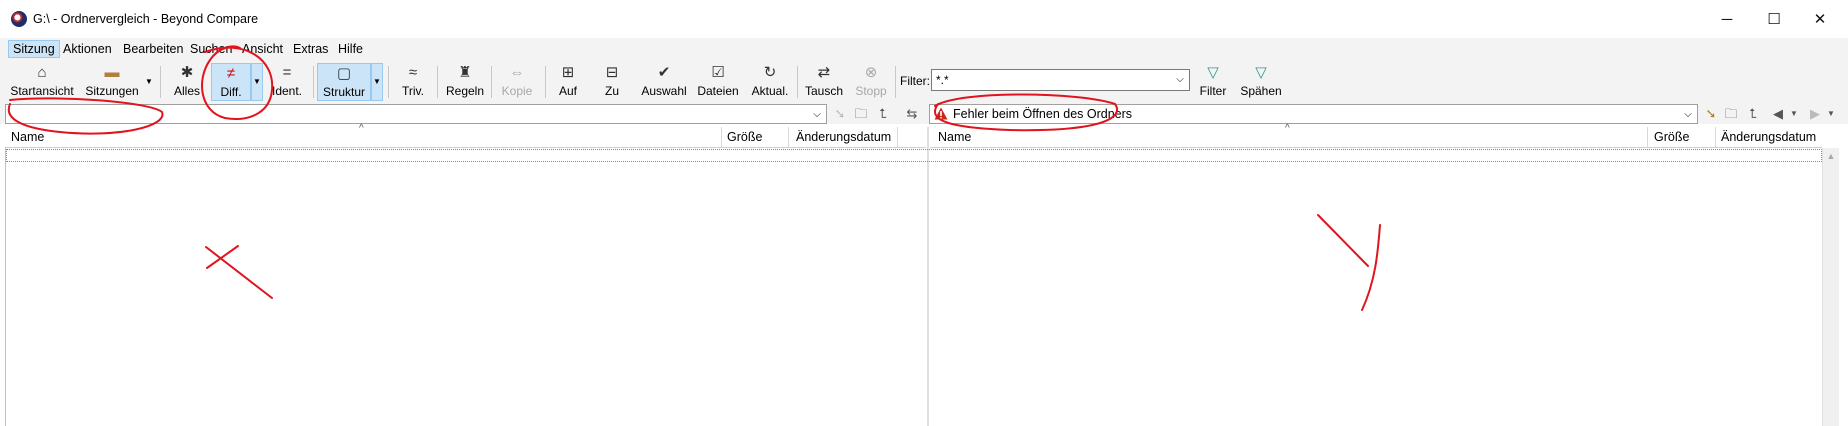 The height and width of the screenshot is (426, 1848). I want to click on aktual-button: ↻ Aktual., so click(770, 82).